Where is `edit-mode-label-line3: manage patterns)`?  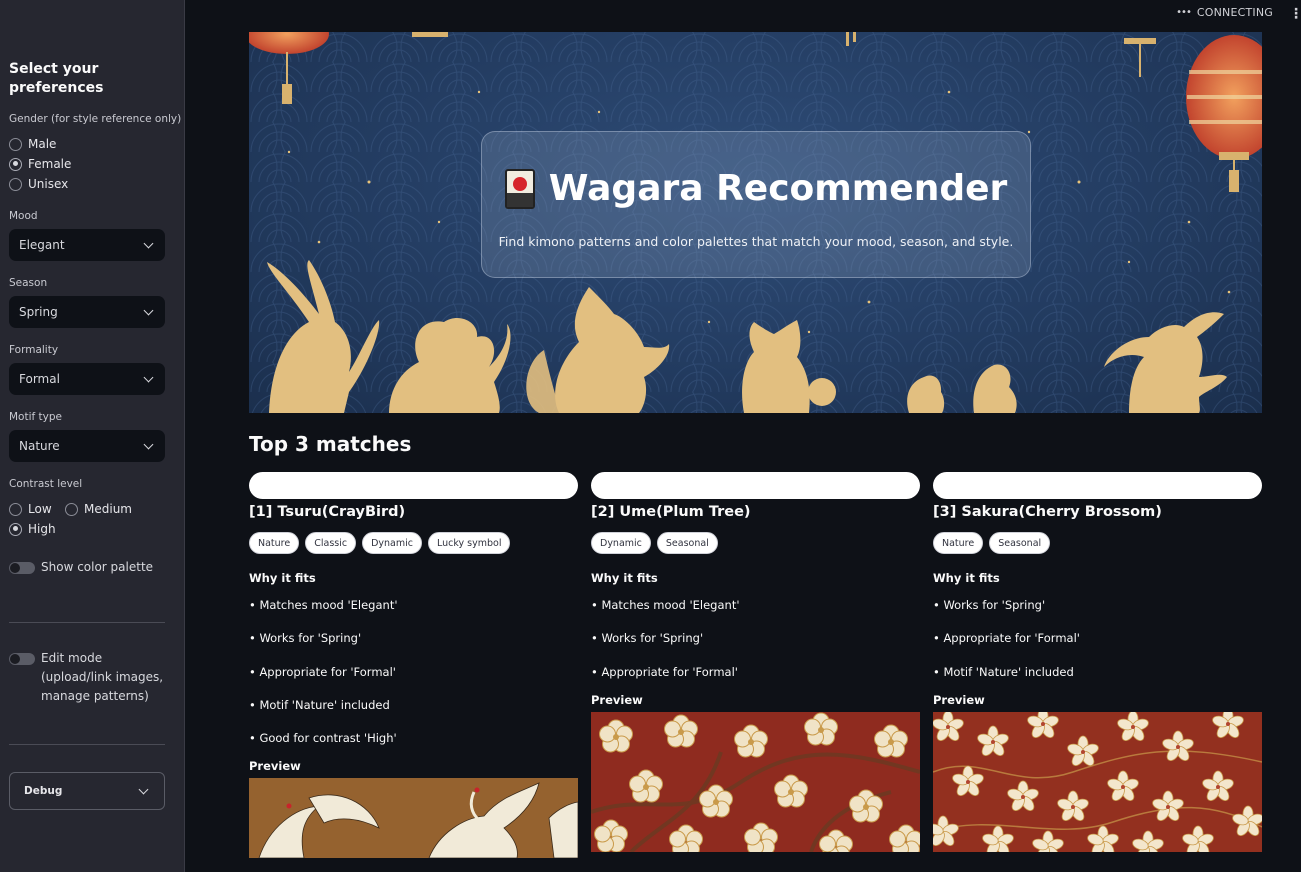
edit-mode-label-line3: manage patterns) is located at coordinates (95, 696).